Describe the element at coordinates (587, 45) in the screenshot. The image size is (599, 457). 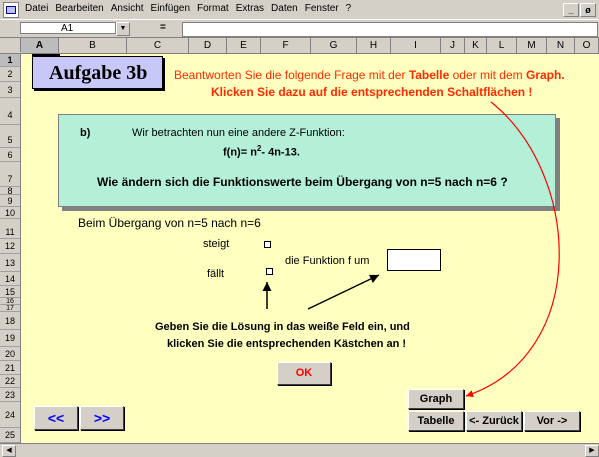
I see `column-header-o: O` at that location.